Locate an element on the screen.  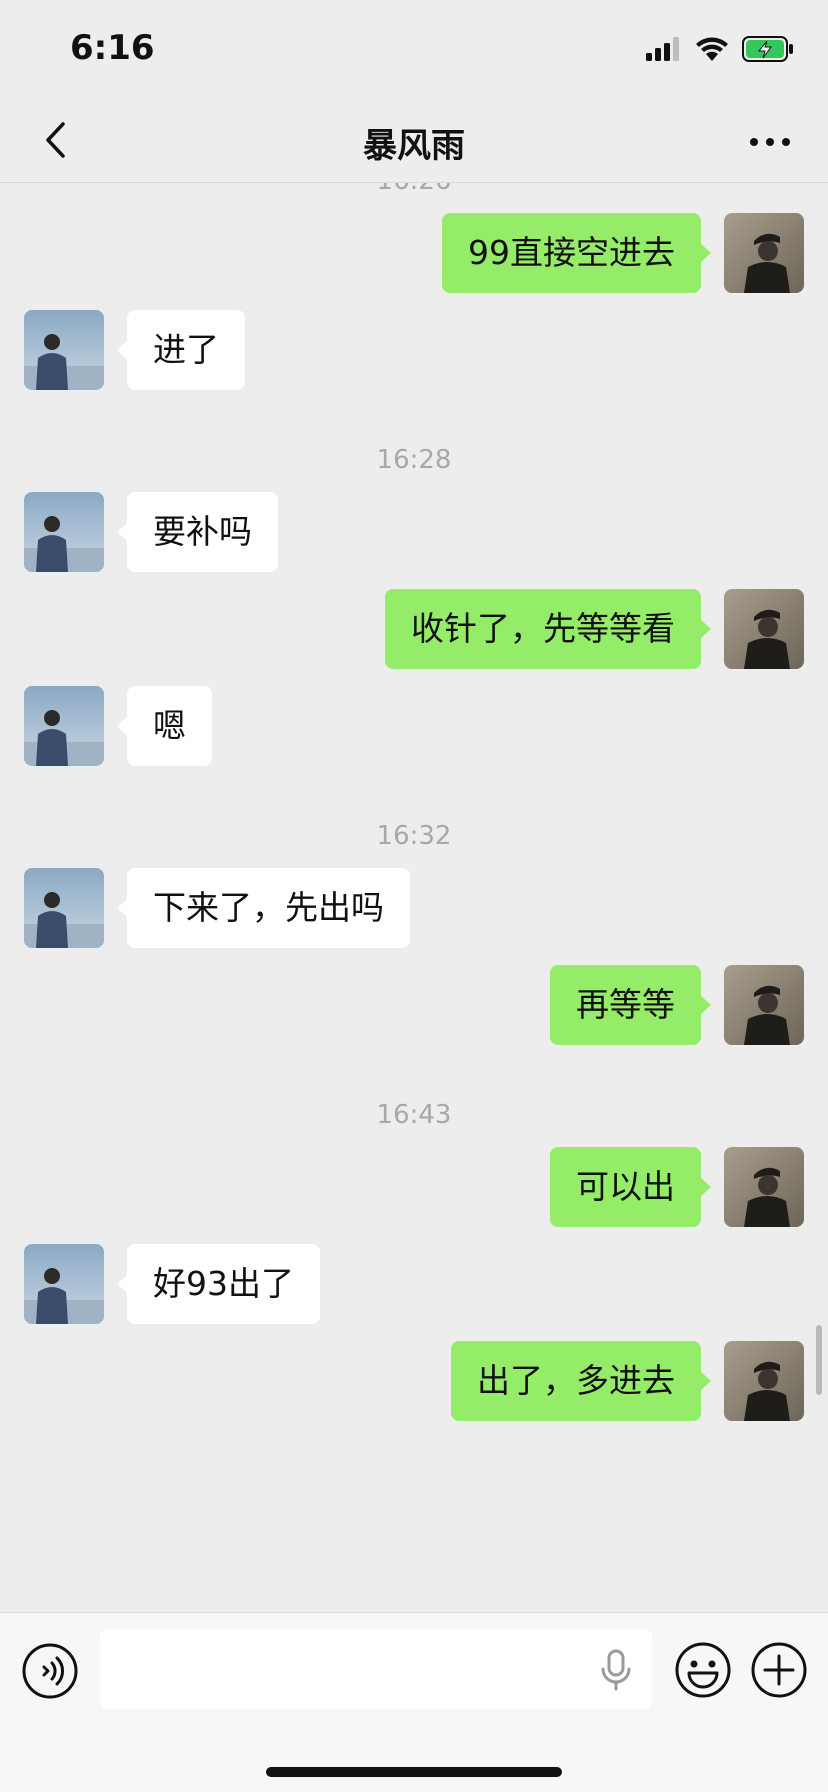
home-indicator is located at coordinates (414, 1772).